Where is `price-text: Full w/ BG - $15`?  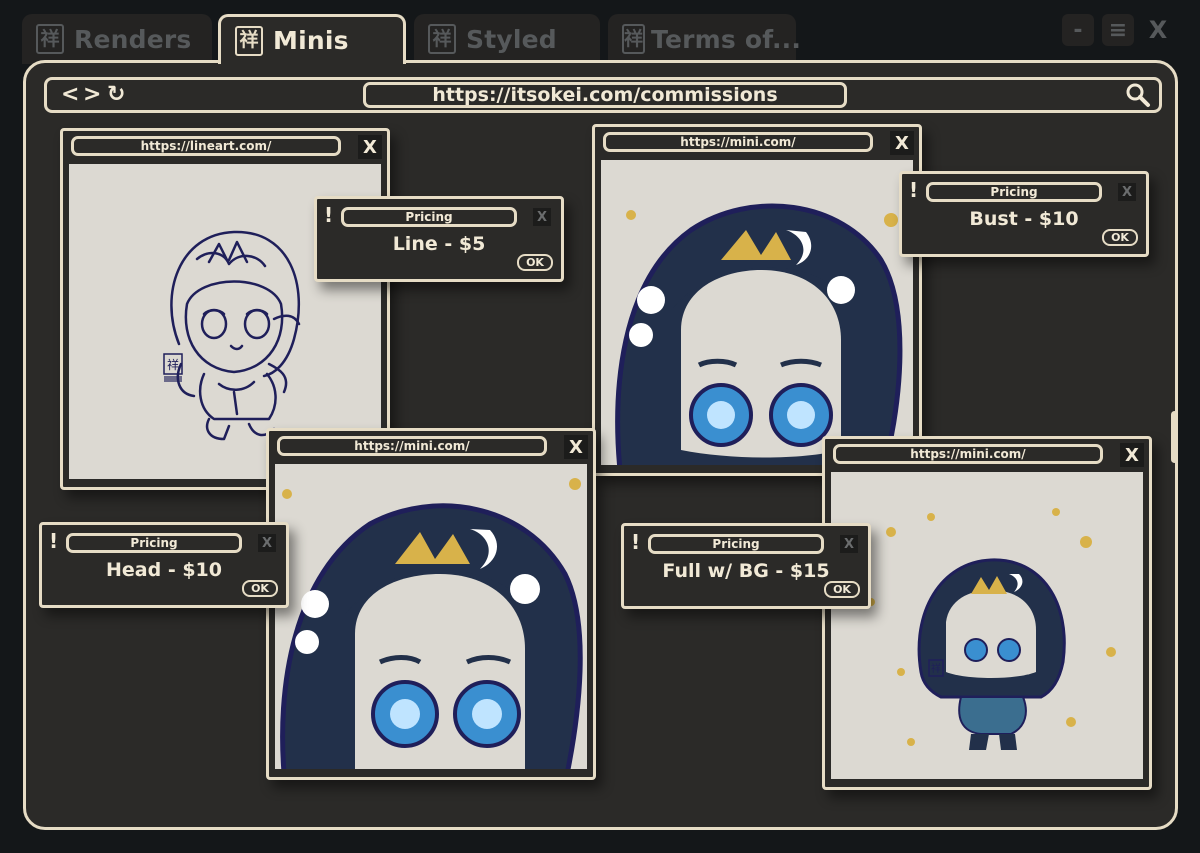 price-text: Full w/ BG - $15 is located at coordinates (746, 571).